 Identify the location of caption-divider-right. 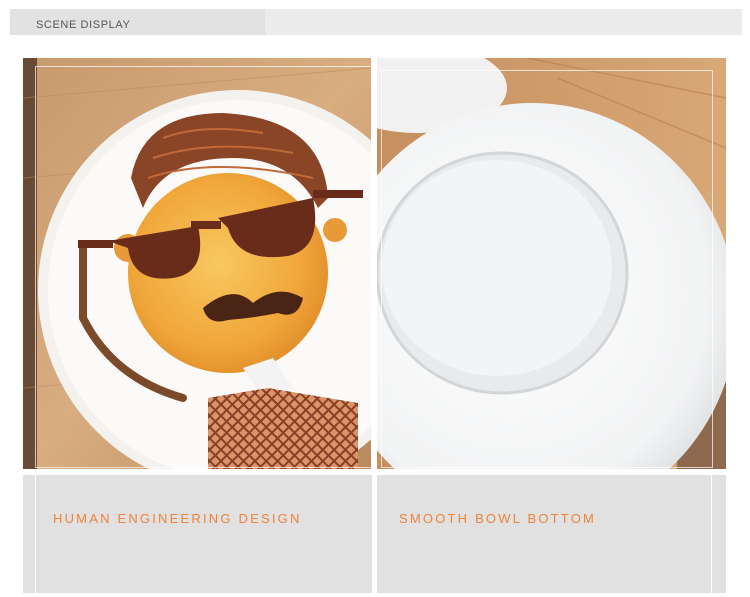
(711, 534).